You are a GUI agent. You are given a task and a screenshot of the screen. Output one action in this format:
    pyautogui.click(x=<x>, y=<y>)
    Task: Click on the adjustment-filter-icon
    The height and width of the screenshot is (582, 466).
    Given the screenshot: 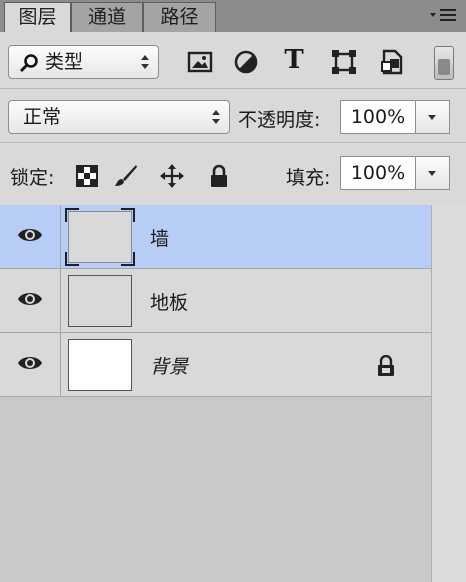 What is the action you would take?
    pyautogui.click(x=246, y=62)
    